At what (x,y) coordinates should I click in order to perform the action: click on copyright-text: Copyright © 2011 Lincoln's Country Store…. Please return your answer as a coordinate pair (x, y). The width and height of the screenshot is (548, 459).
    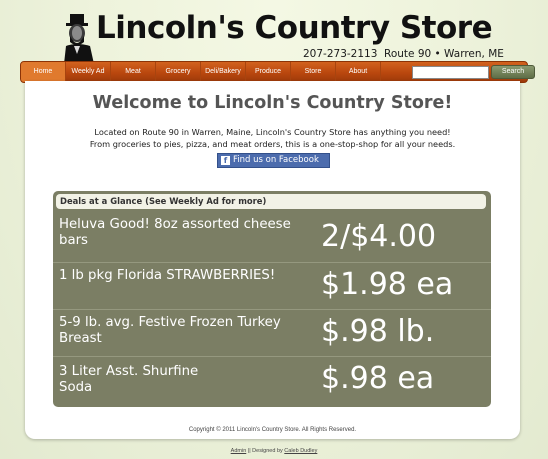
    Looking at the image, I should click on (272, 430).